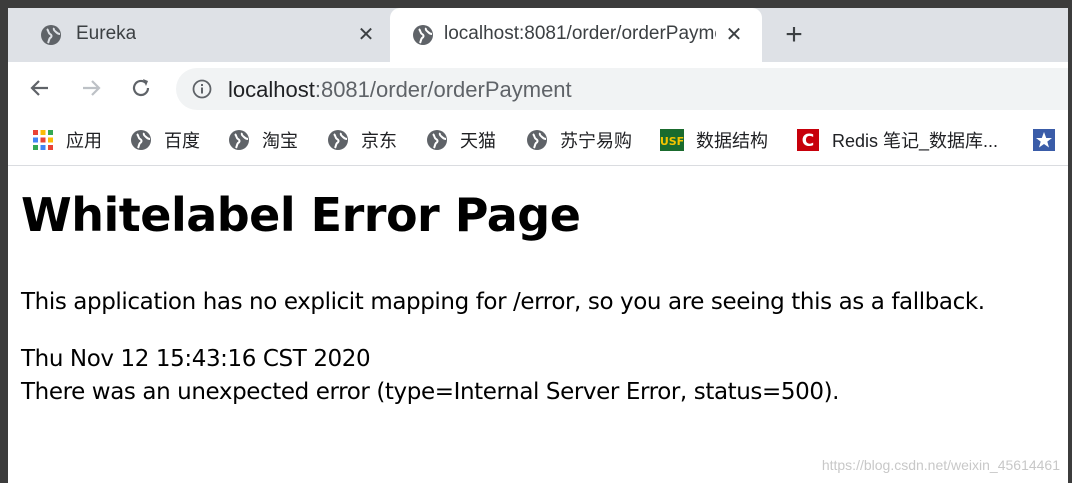  I want to click on bookmark-label: 淘宝, so click(280, 141).